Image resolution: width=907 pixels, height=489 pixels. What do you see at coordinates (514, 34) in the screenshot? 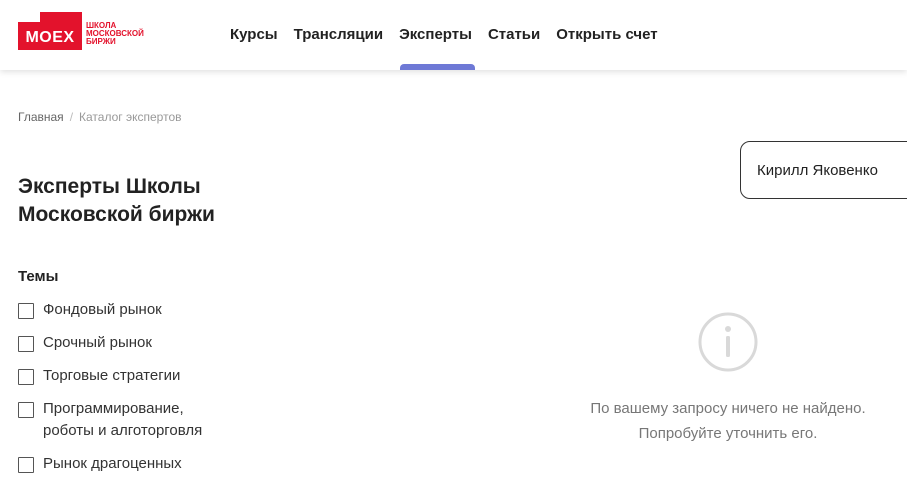
I see `nav-item-articles: Статьи` at bounding box center [514, 34].